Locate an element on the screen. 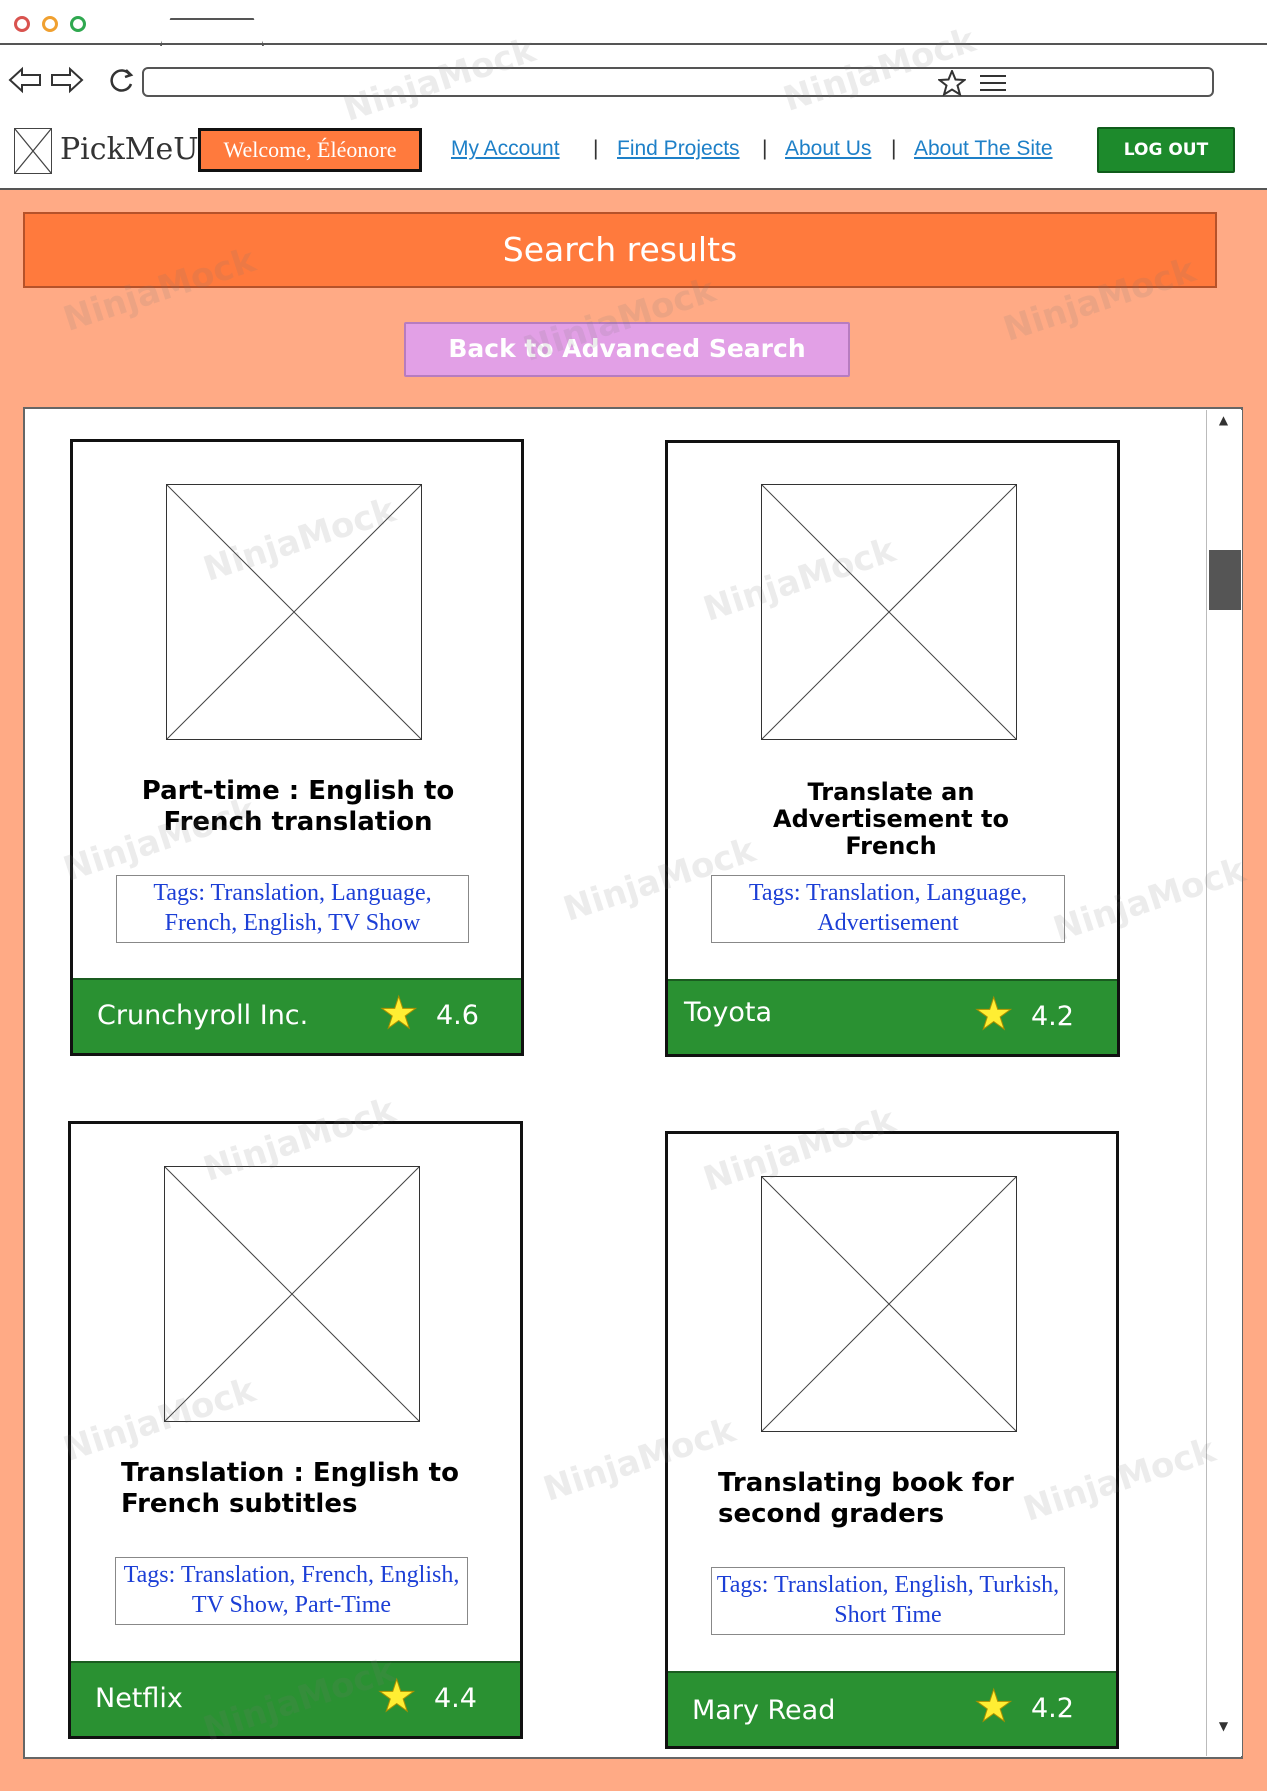 The height and width of the screenshot is (1791, 1267). nav-find-projects: Find Projects is located at coordinates (678, 149).